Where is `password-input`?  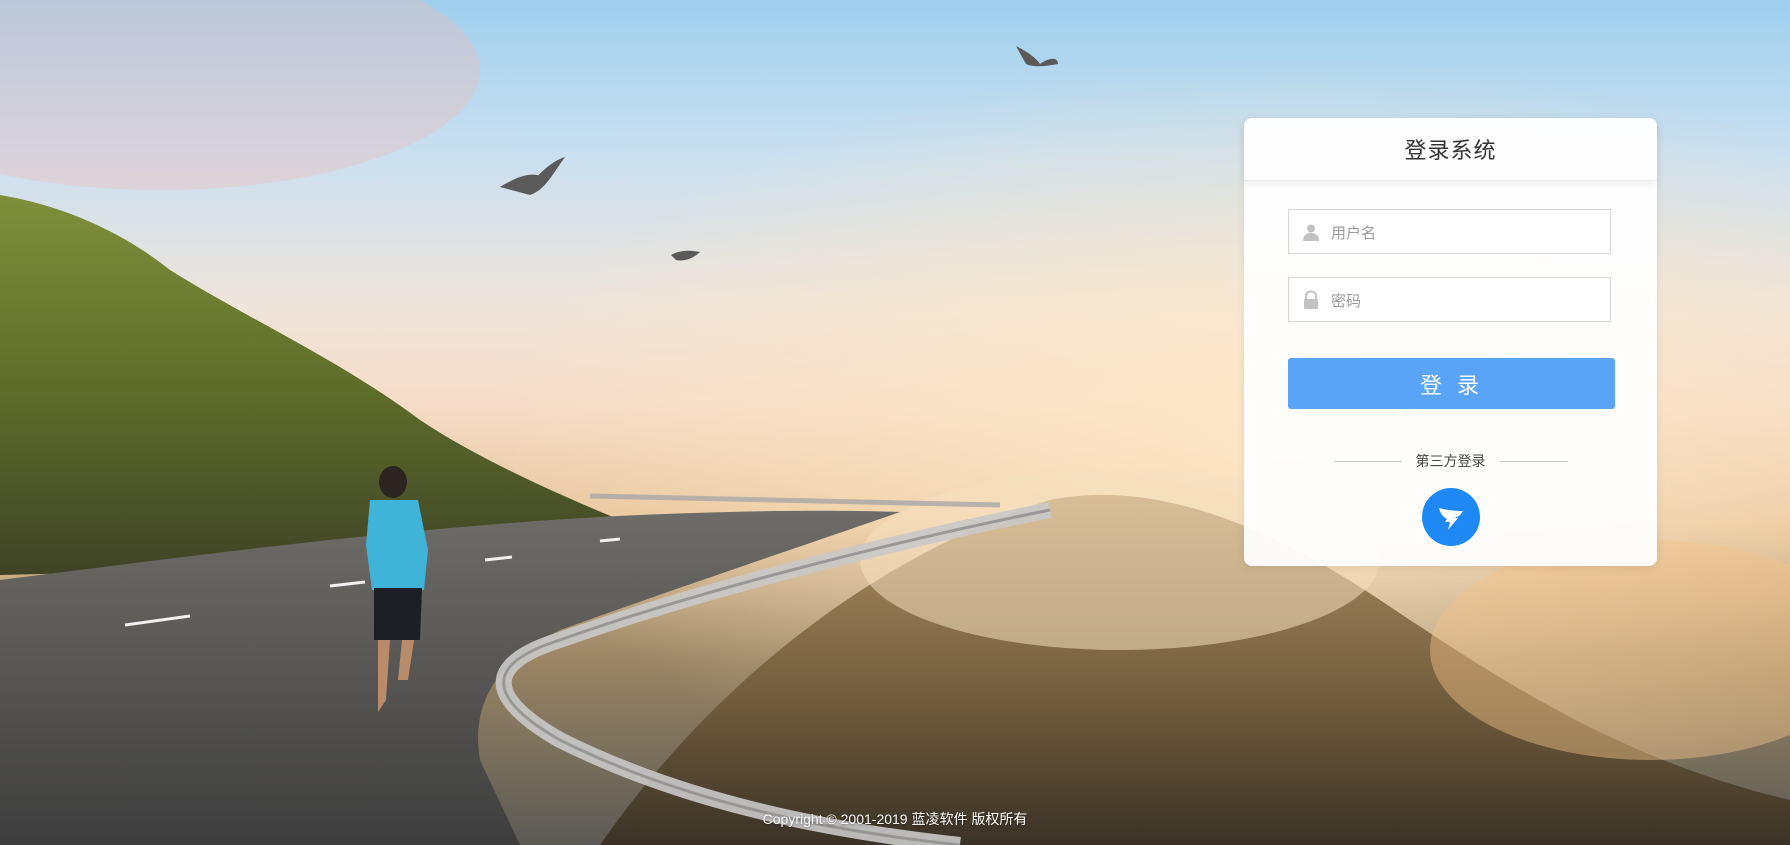 password-input is located at coordinates (1466, 300).